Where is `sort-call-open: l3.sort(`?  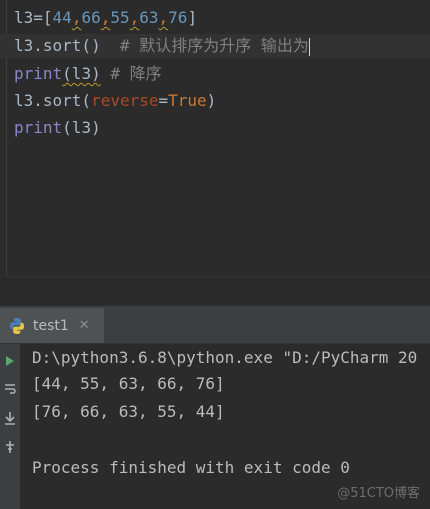 sort-call-open: l3.sort( is located at coordinates (53, 100).